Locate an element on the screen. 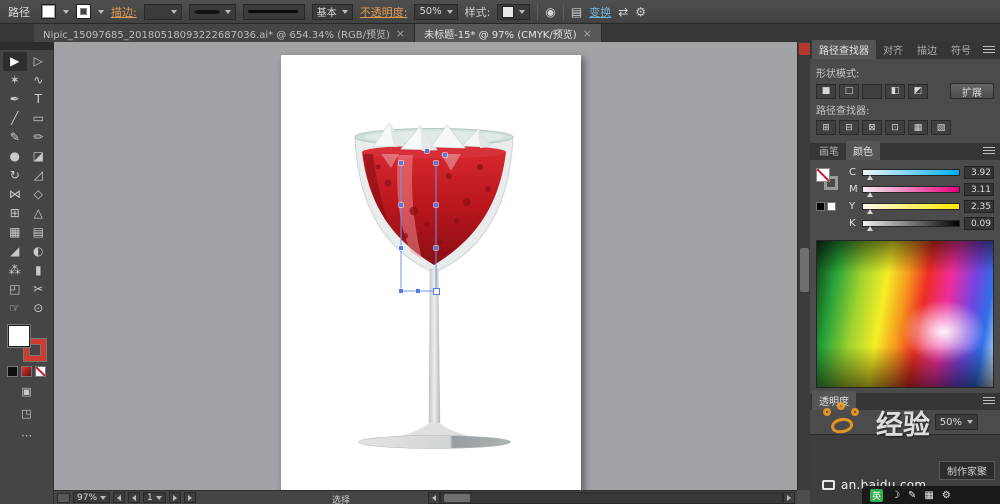  trim-button: ⊟ is located at coordinates (849, 127).